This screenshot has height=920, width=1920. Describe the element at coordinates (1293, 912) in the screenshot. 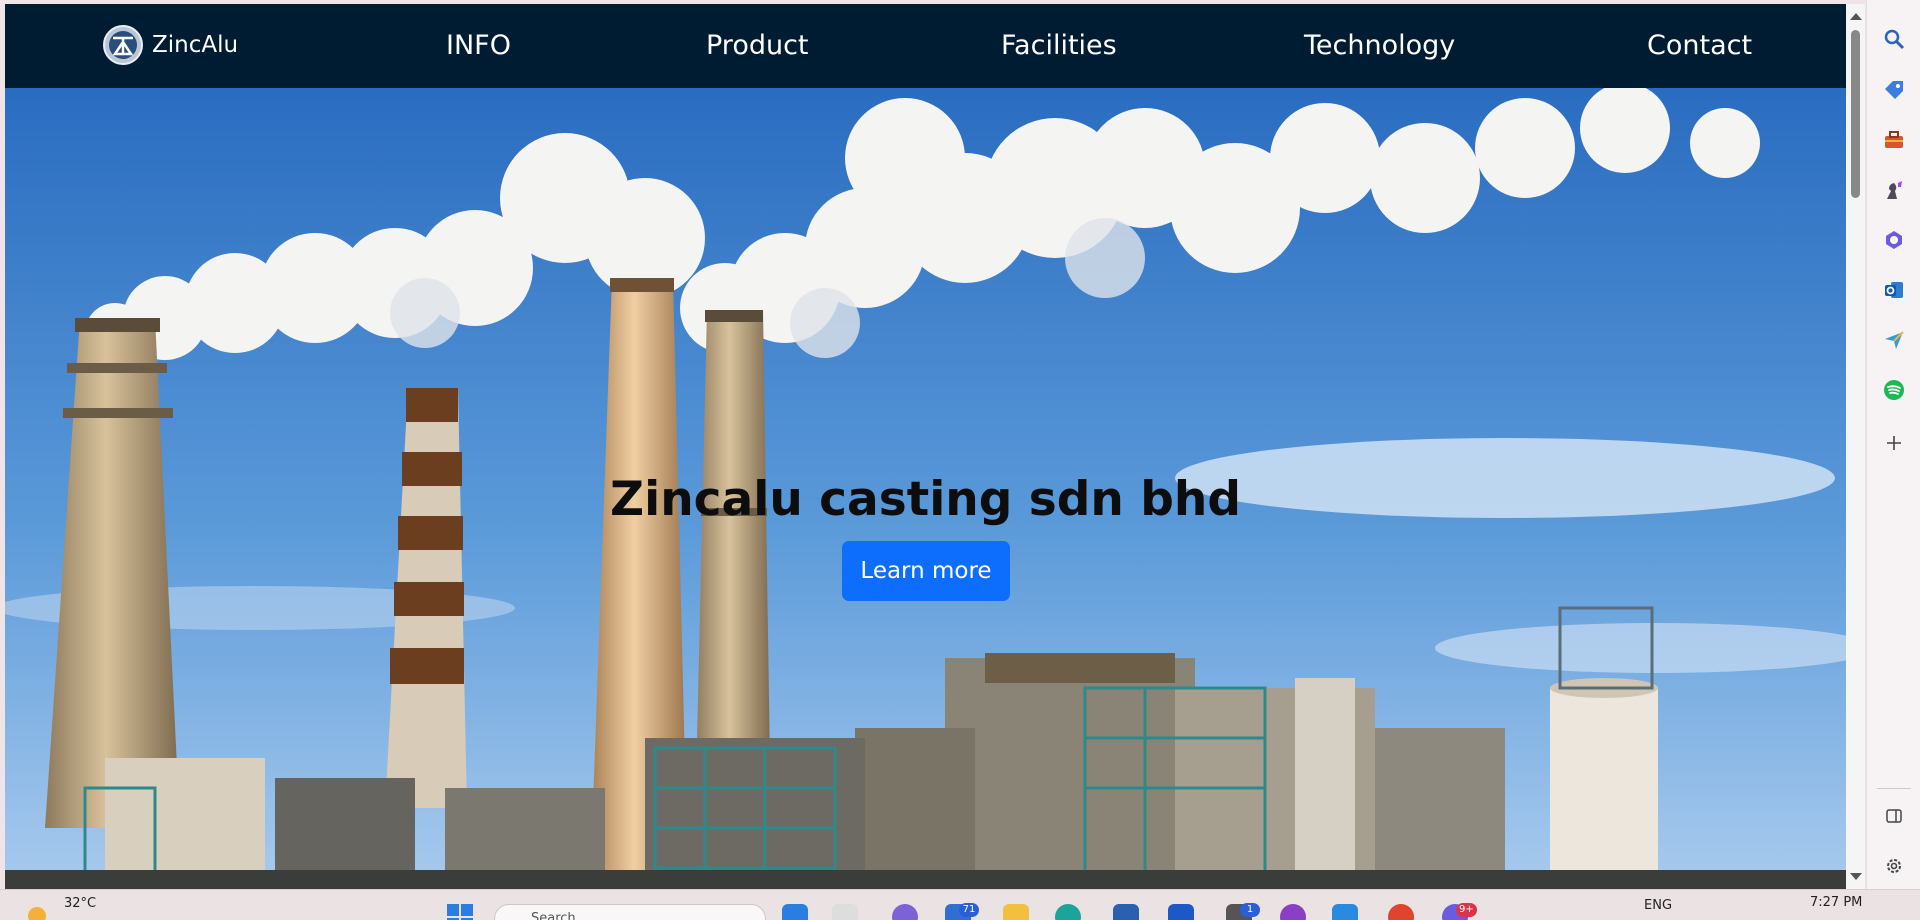

I see `podcast-app-icon` at that location.